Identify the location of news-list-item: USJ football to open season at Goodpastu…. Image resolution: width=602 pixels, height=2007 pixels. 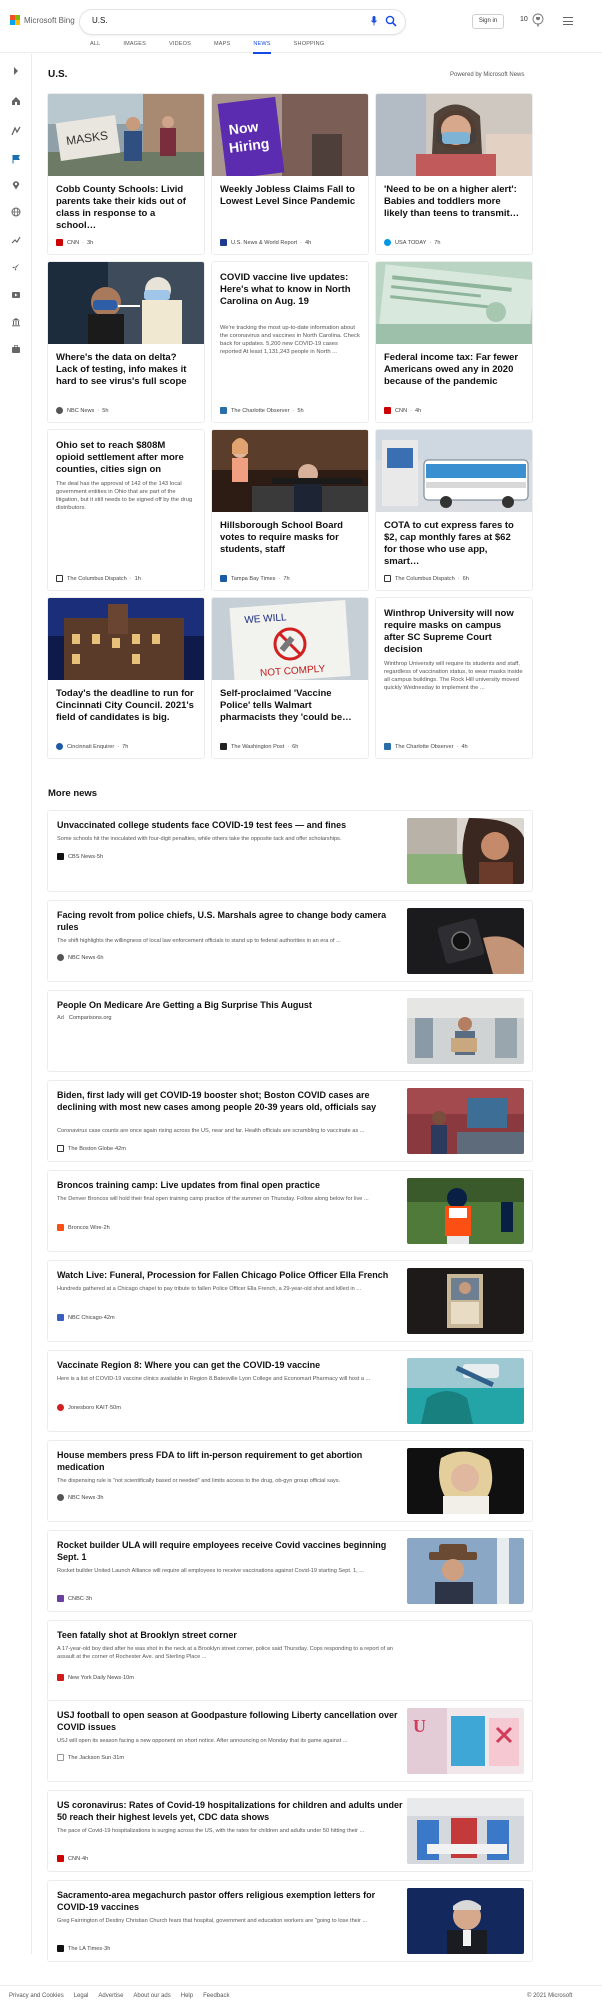
(290, 1741).